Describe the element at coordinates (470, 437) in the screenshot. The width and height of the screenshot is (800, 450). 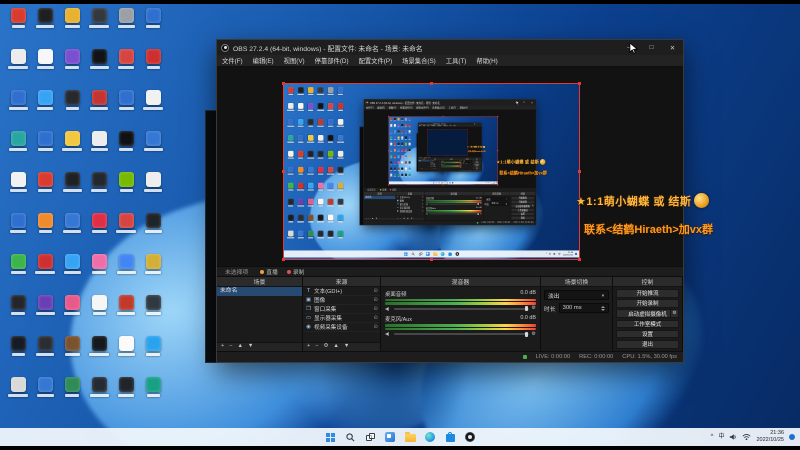
I see `obs-icon` at that location.